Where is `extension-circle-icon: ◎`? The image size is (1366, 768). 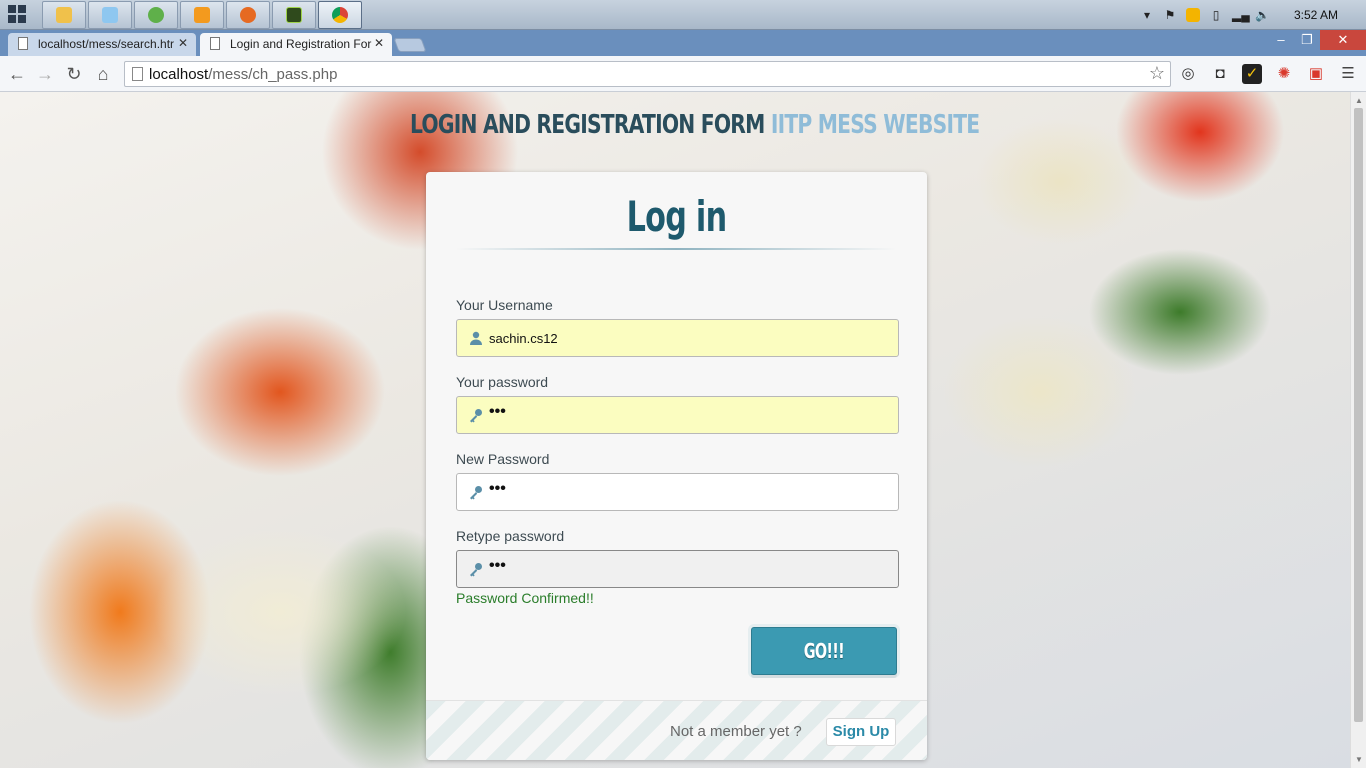 extension-circle-icon: ◎ is located at coordinates (1188, 74).